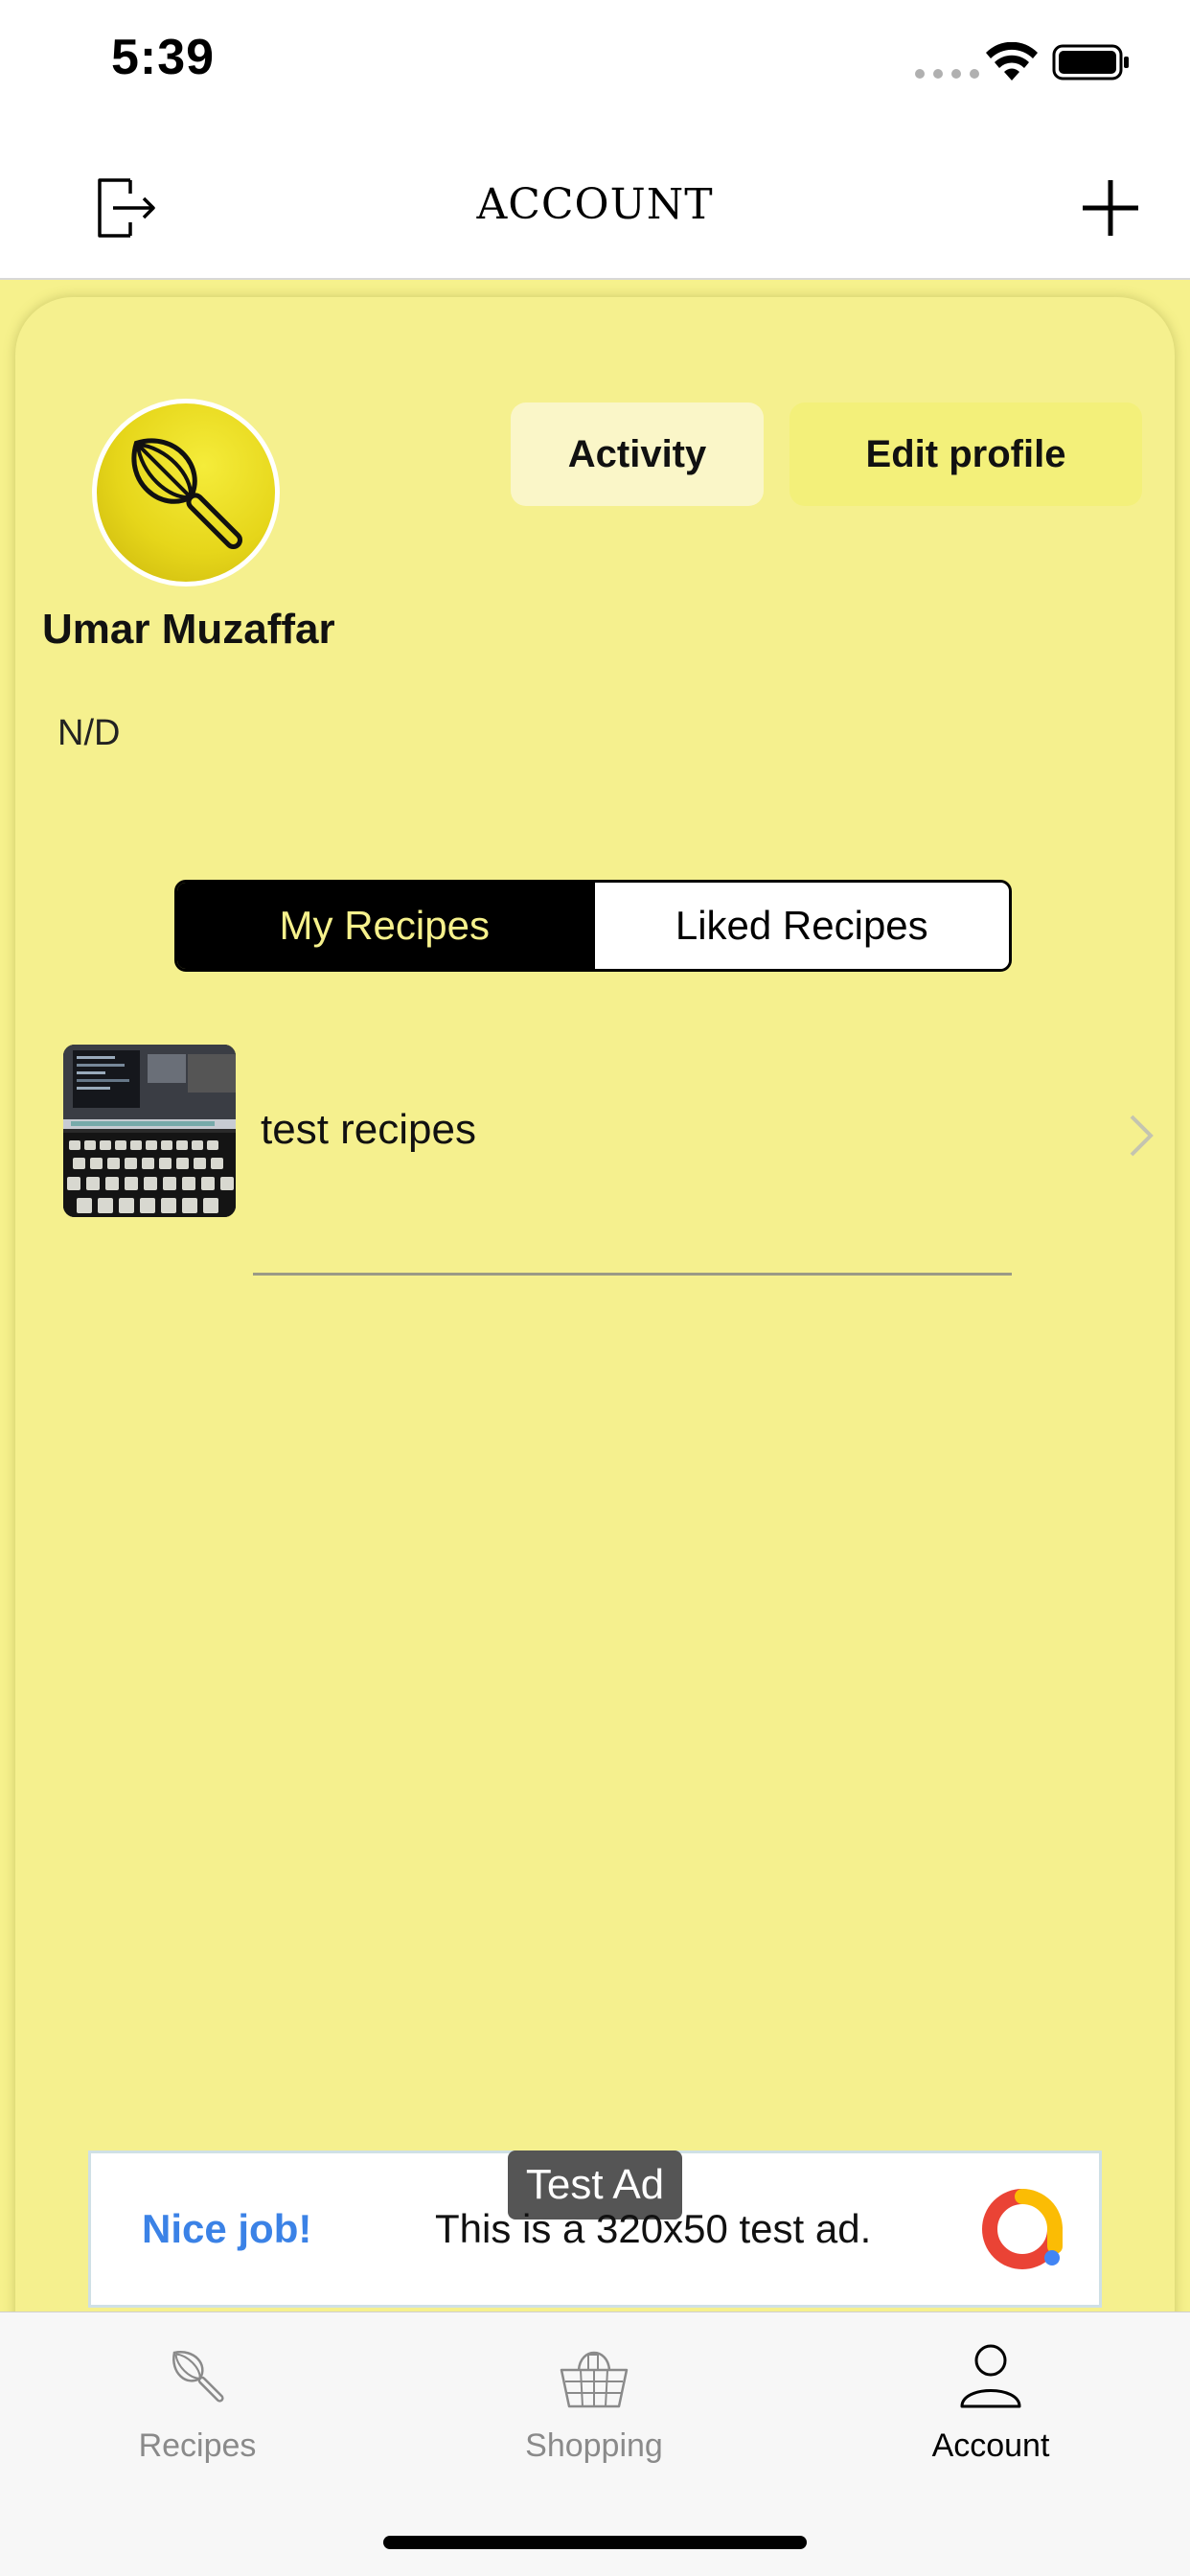 This screenshot has width=1190, height=2576. I want to click on status-bar: 5:39, so click(595, 67).